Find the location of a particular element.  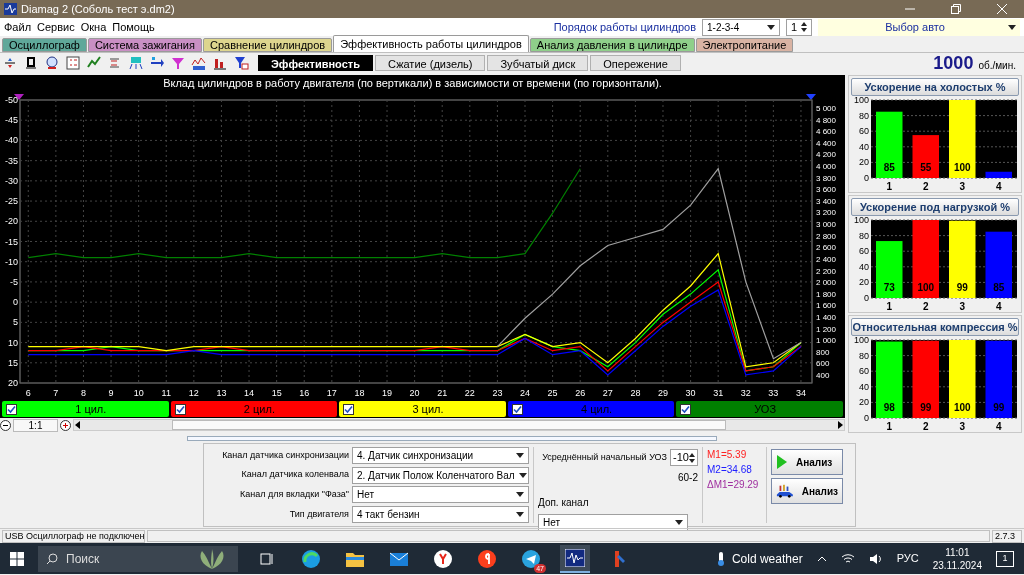

gauge-icon is located at coordinates (52, 63).